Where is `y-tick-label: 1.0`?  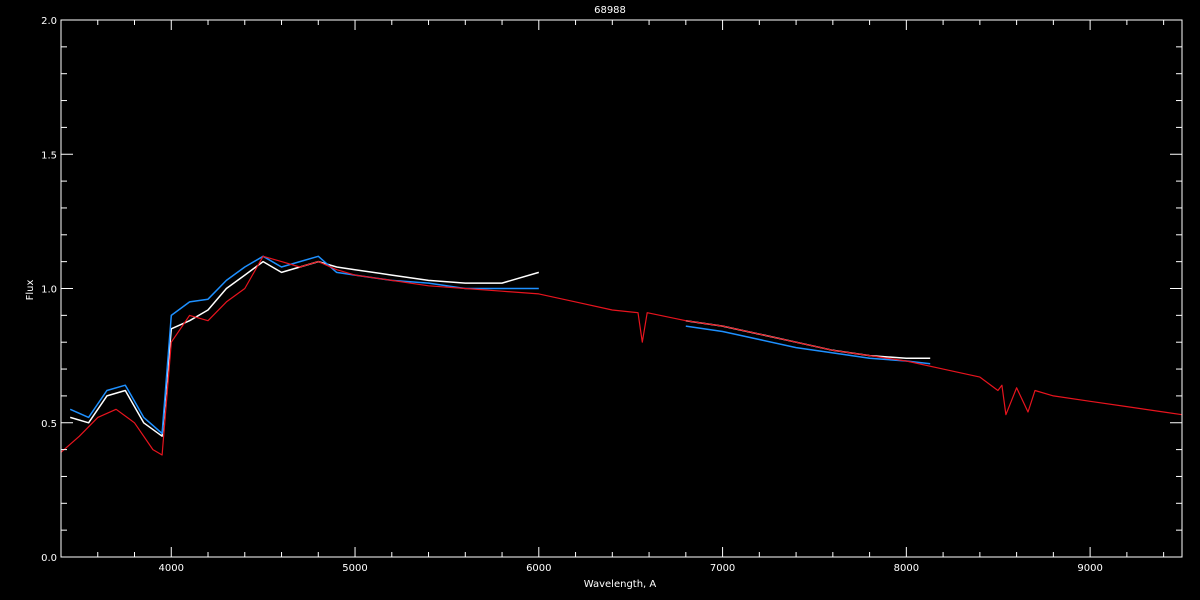
y-tick-label: 1.0 is located at coordinates (49, 290).